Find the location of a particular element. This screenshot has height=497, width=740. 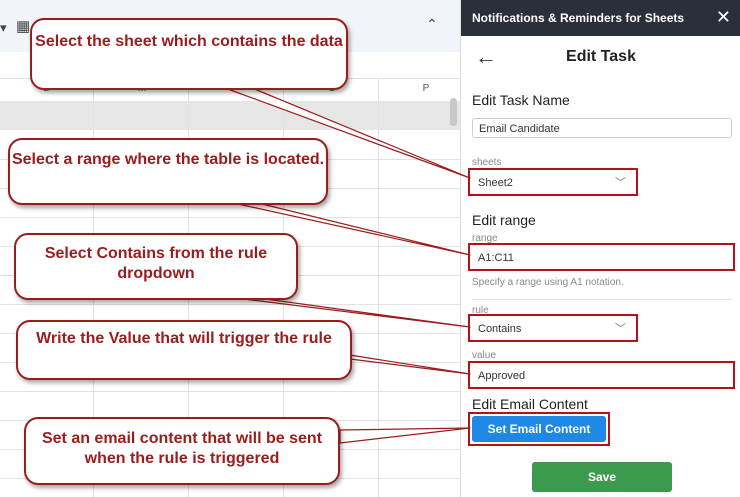

set-email-content-label: Set Email Content is located at coordinates (539, 429).